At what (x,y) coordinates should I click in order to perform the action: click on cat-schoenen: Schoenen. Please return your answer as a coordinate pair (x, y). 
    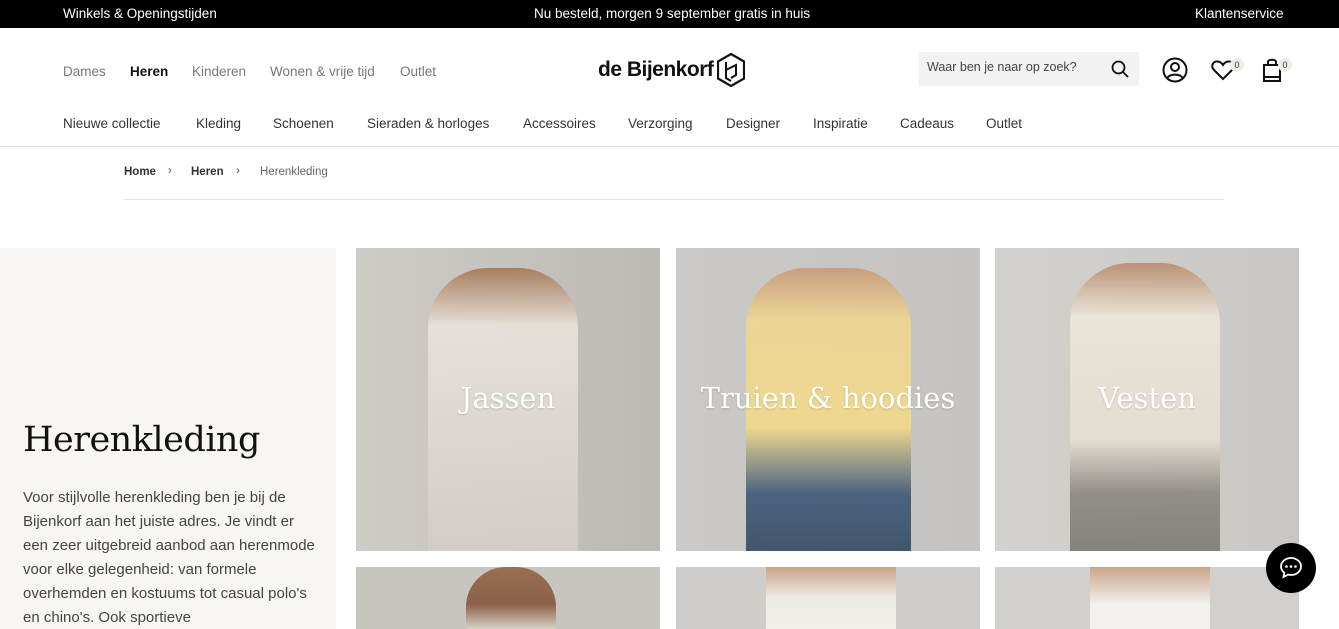
    Looking at the image, I should click on (303, 123).